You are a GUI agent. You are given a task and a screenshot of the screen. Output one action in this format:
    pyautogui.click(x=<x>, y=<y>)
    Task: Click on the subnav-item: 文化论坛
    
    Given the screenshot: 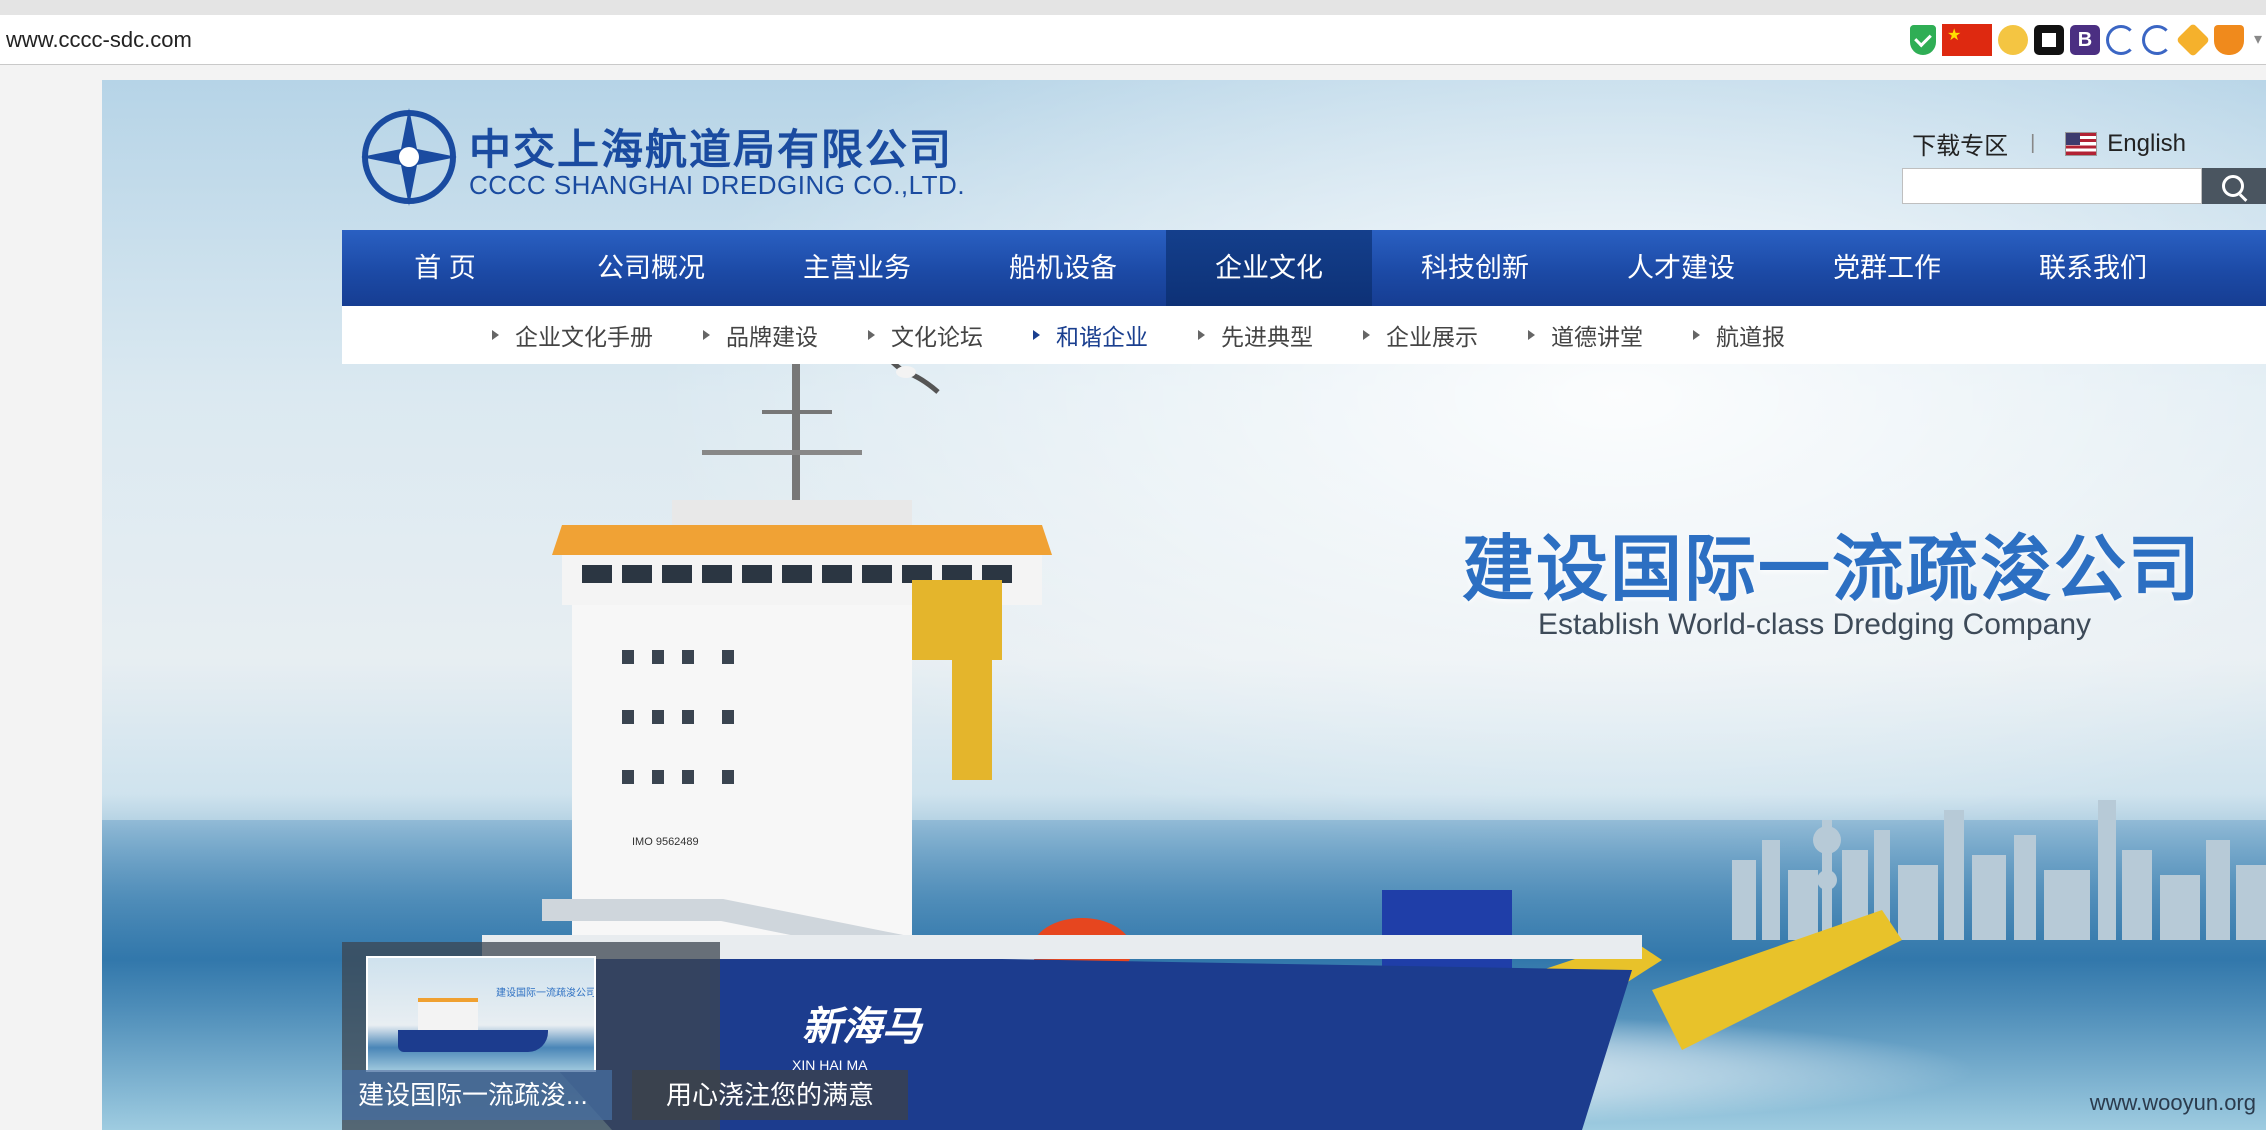 What is the action you would take?
    pyautogui.click(x=925, y=335)
    